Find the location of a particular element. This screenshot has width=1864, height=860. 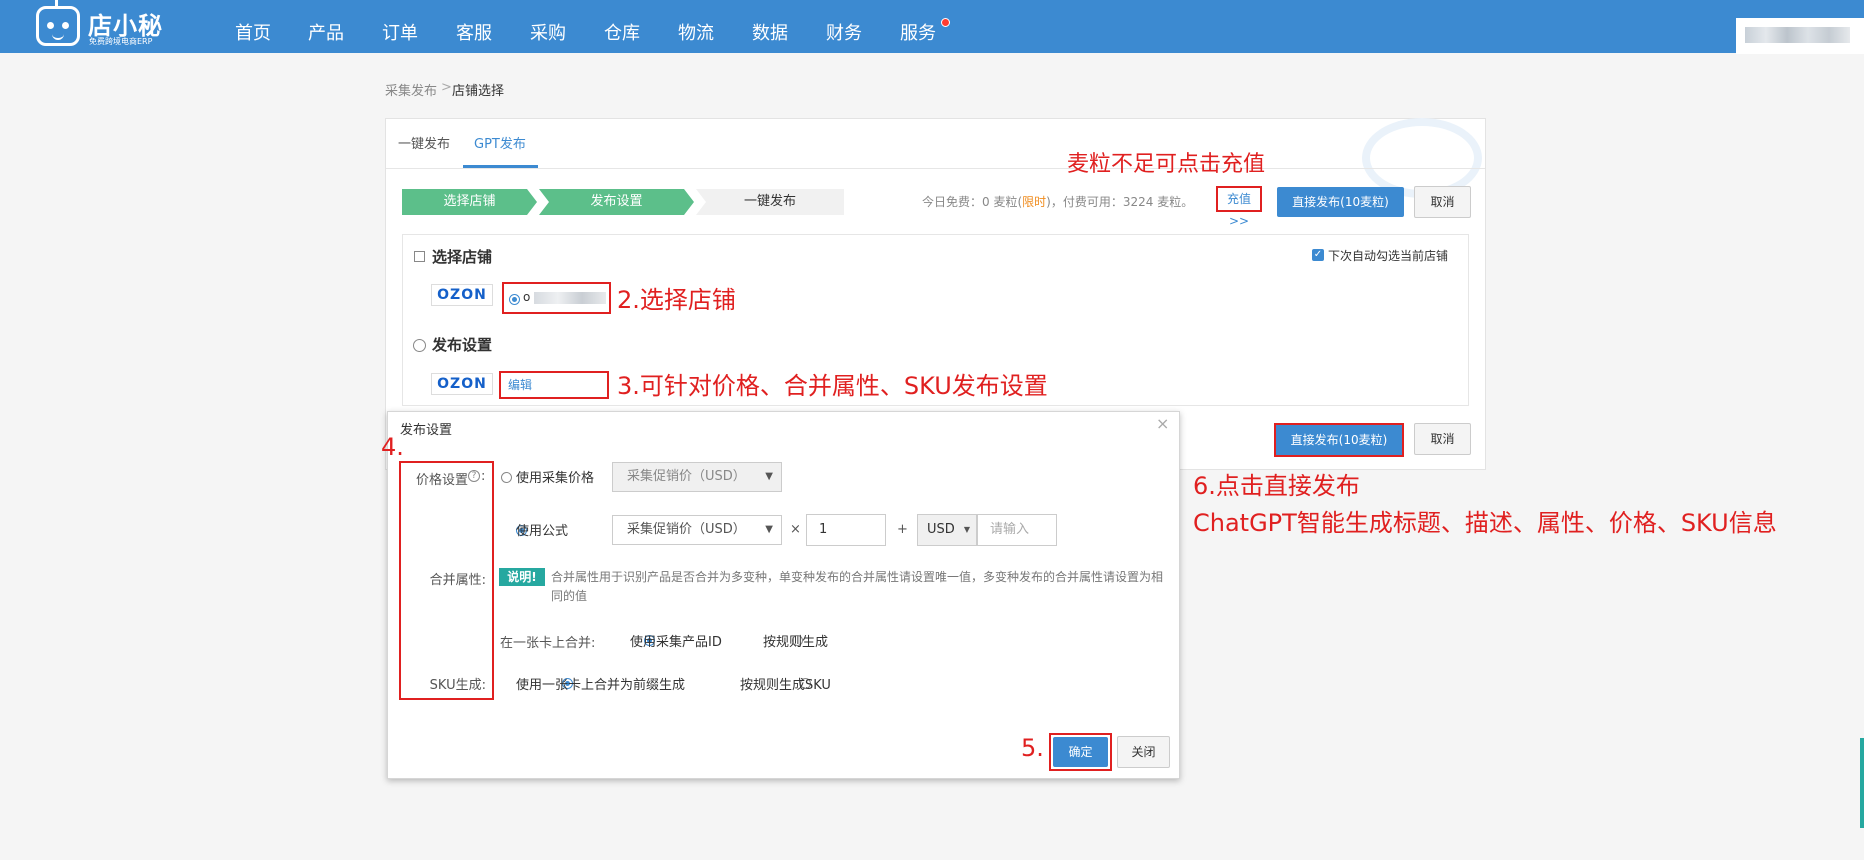

recharge-link: 充值>> is located at coordinates (1239, 207).